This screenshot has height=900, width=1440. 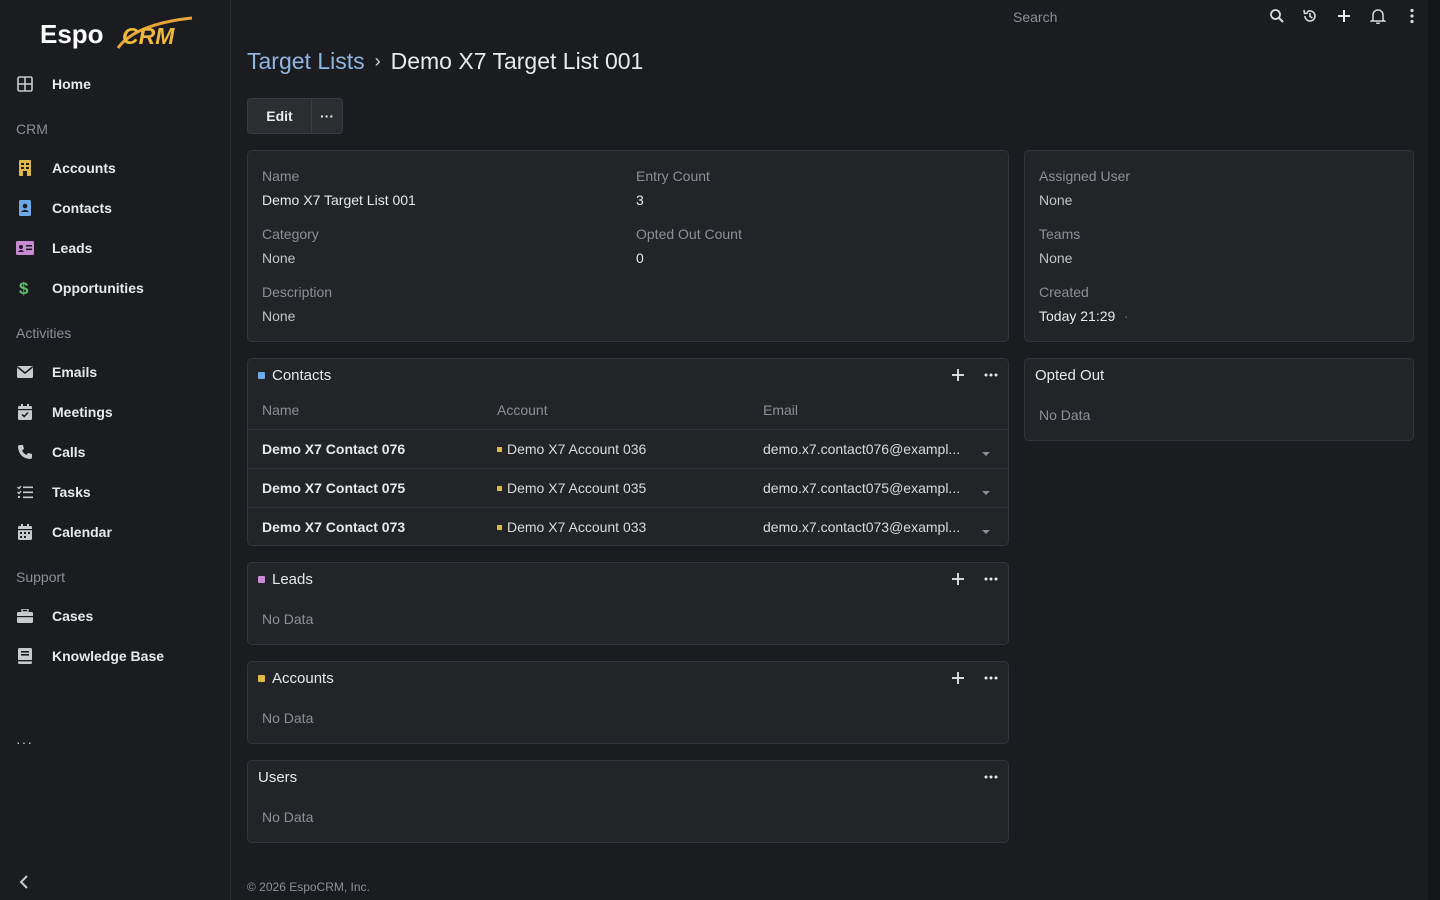 What do you see at coordinates (25, 208) in the screenshot?
I see `address-book-icon` at bounding box center [25, 208].